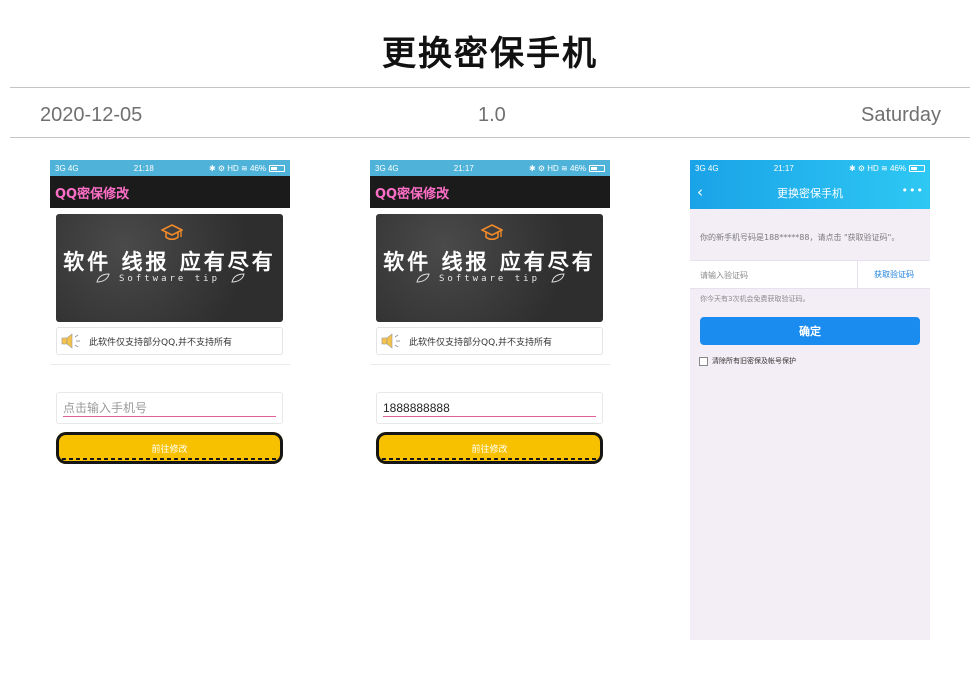 This screenshot has height=700, width=980. What do you see at coordinates (810, 331) in the screenshot?
I see `confirm-button: 确定` at bounding box center [810, 331].